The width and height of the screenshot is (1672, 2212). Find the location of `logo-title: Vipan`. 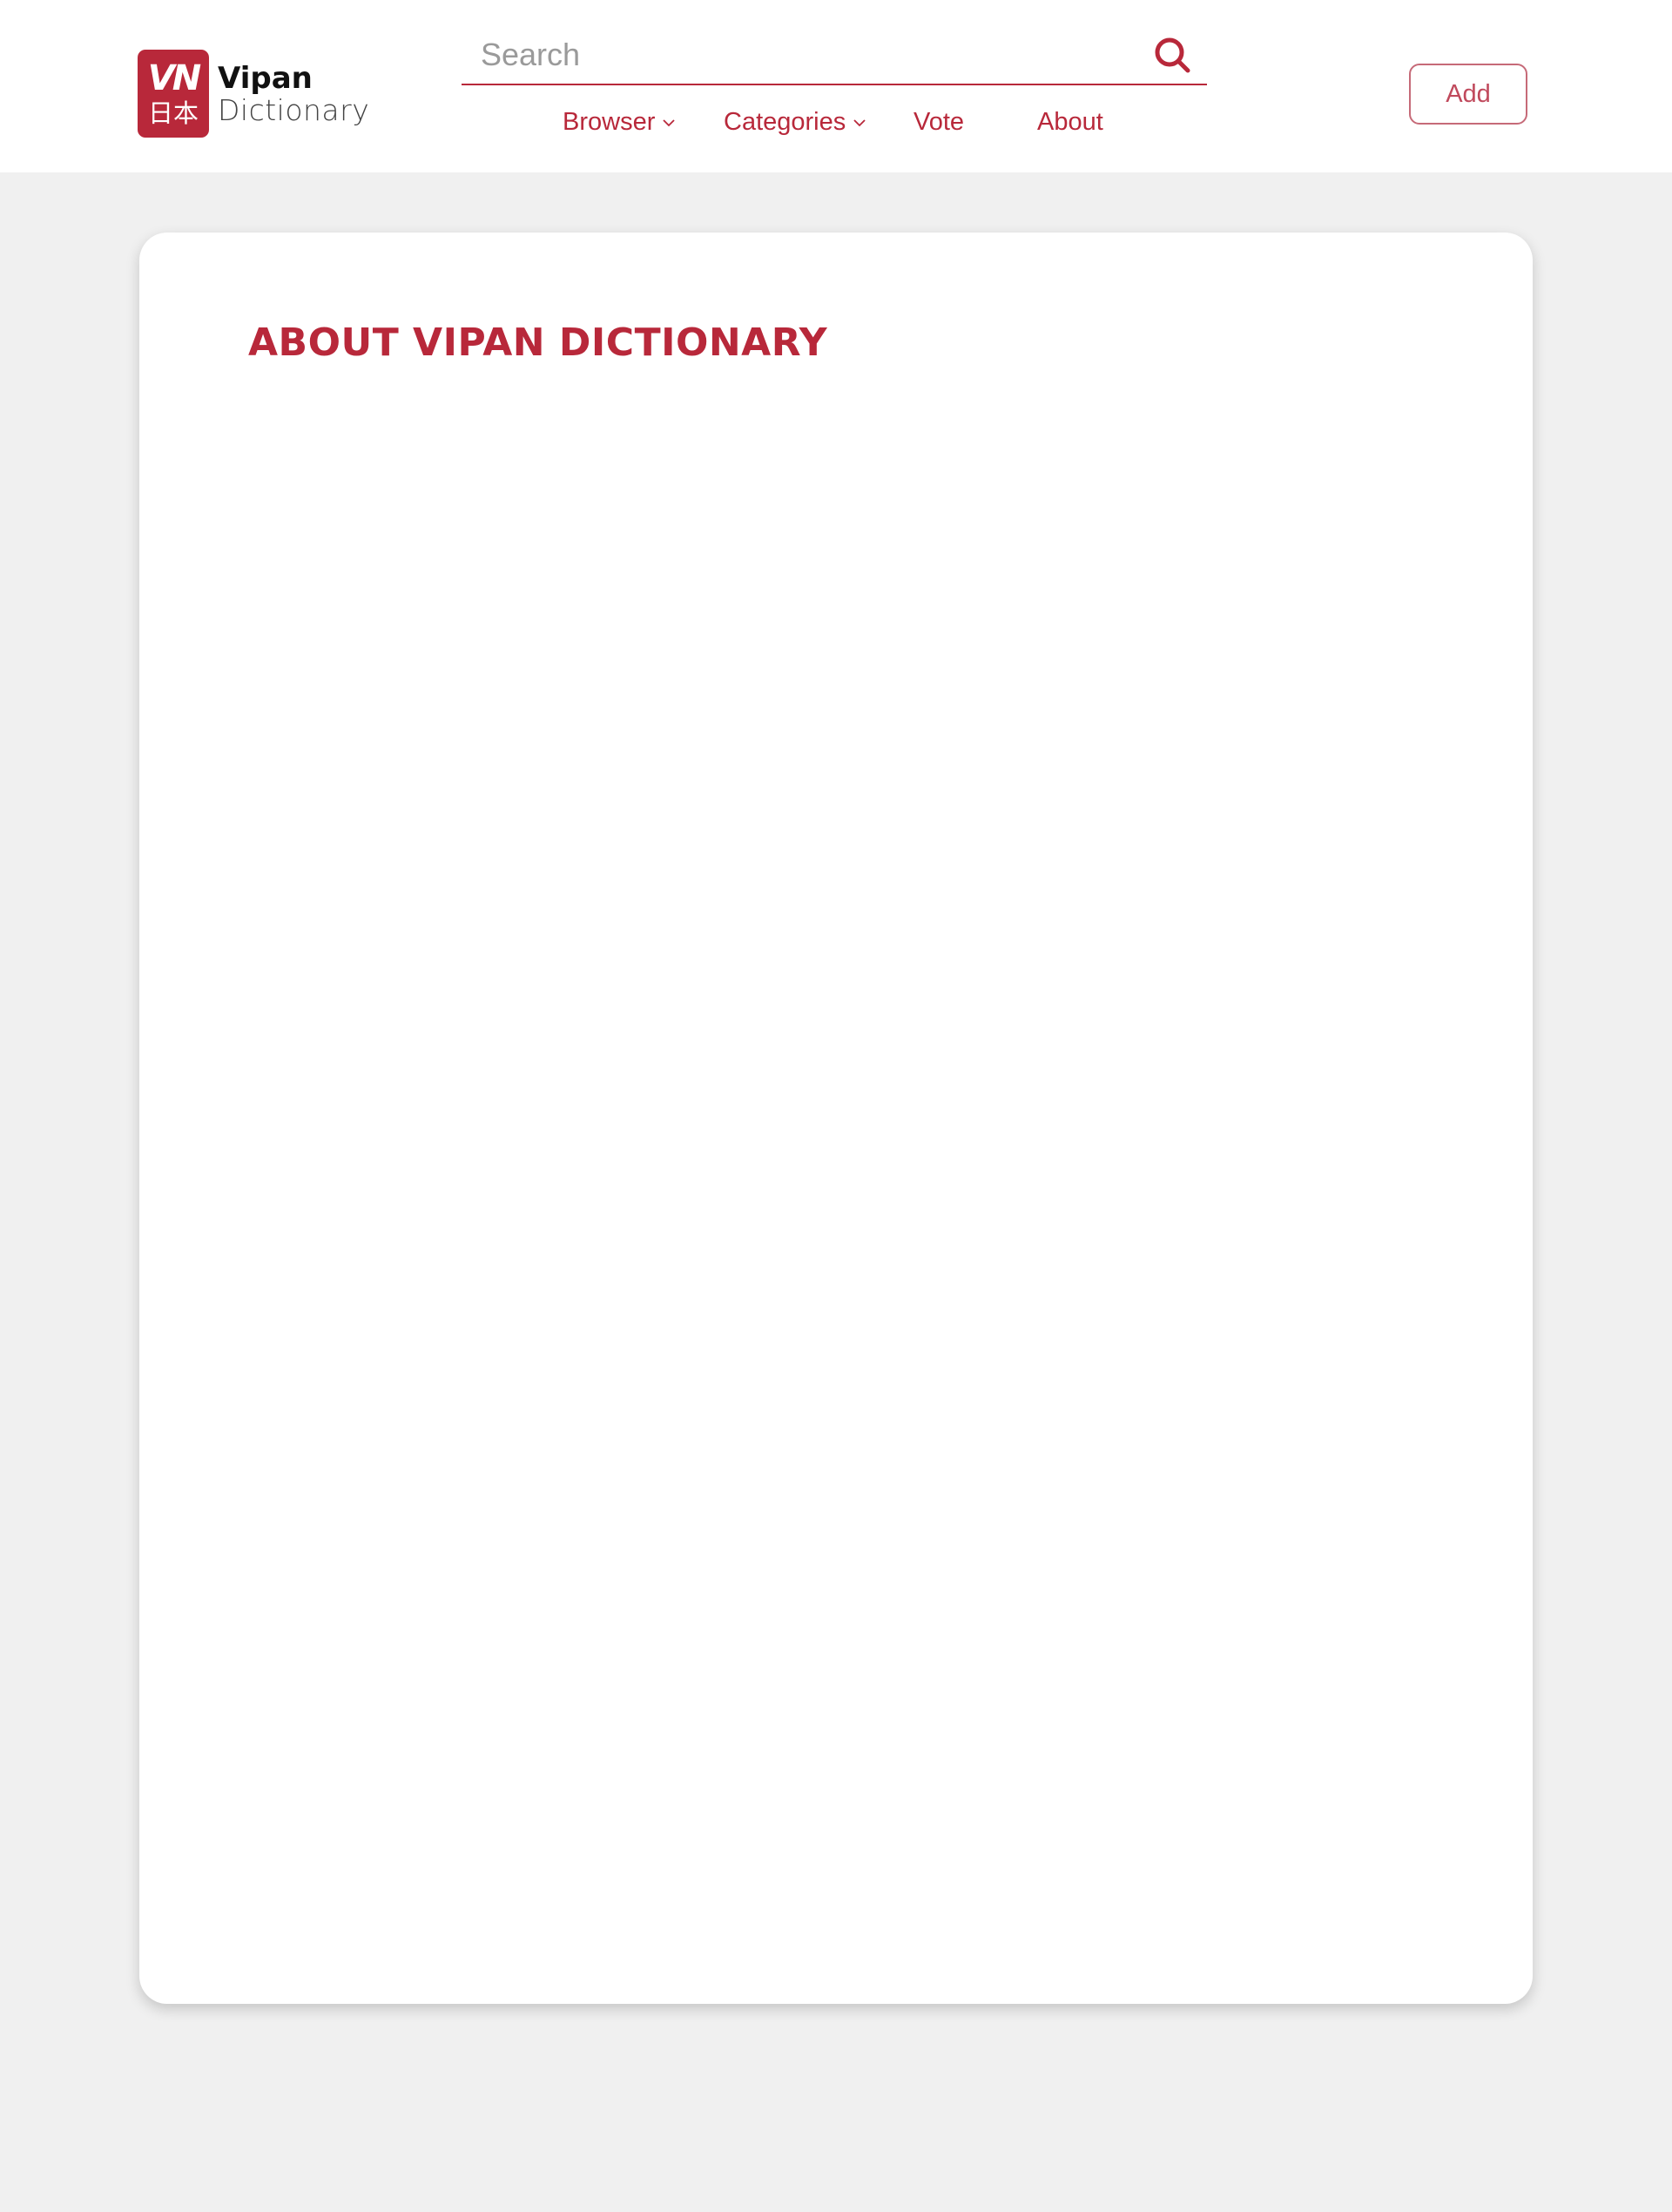

logo-title: Vipan is located at coordinates (265, 78).